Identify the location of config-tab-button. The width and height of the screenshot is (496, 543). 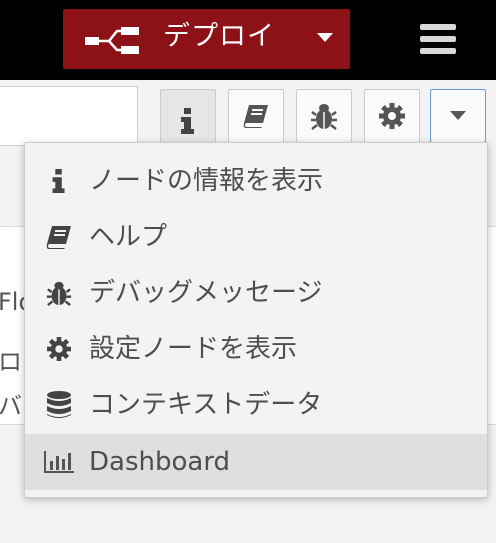
(392, 116).